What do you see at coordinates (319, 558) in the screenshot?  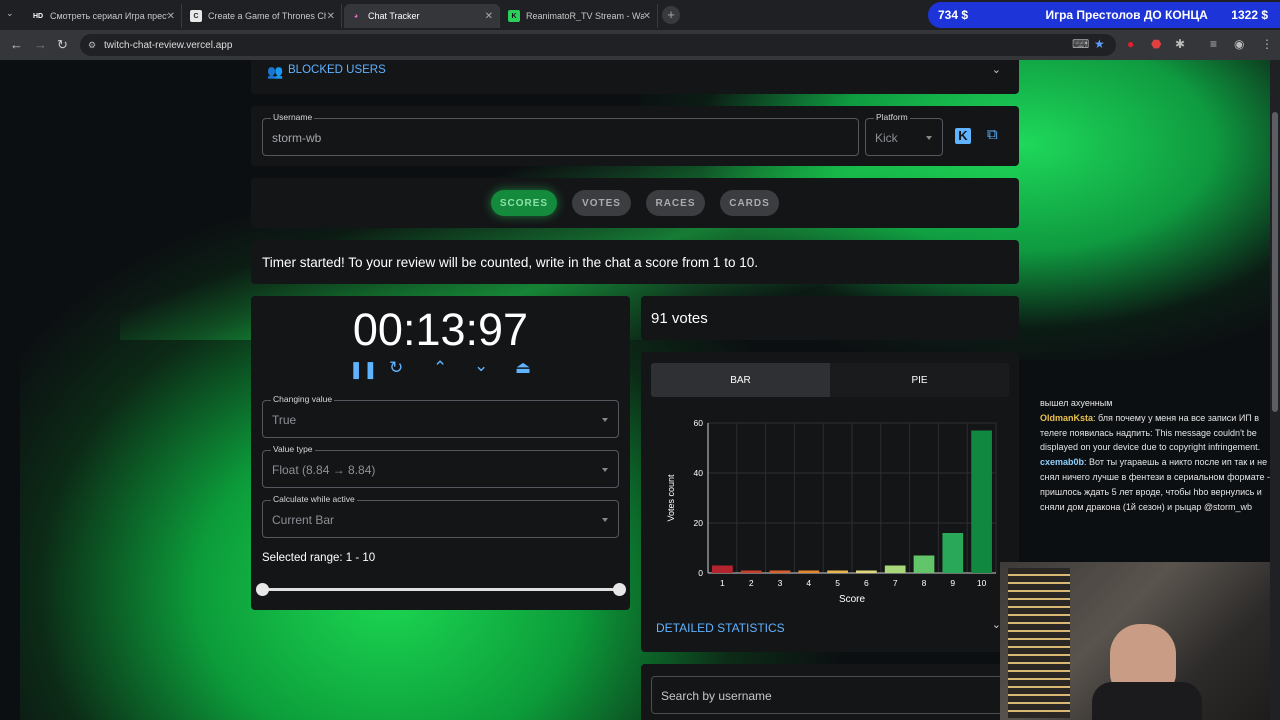 I see `selected-range-text: Selected range: 1 - 10` at bounding box center [319, 558].